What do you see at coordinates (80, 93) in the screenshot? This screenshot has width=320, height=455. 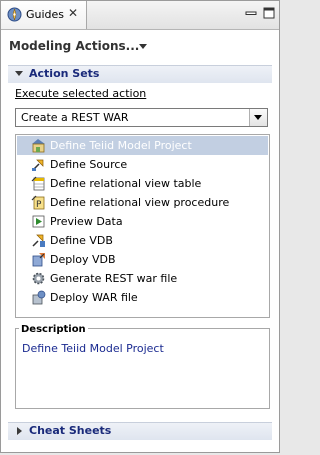 I see `execute-action-link: Execute selected action` at bounding box center [80, 93].